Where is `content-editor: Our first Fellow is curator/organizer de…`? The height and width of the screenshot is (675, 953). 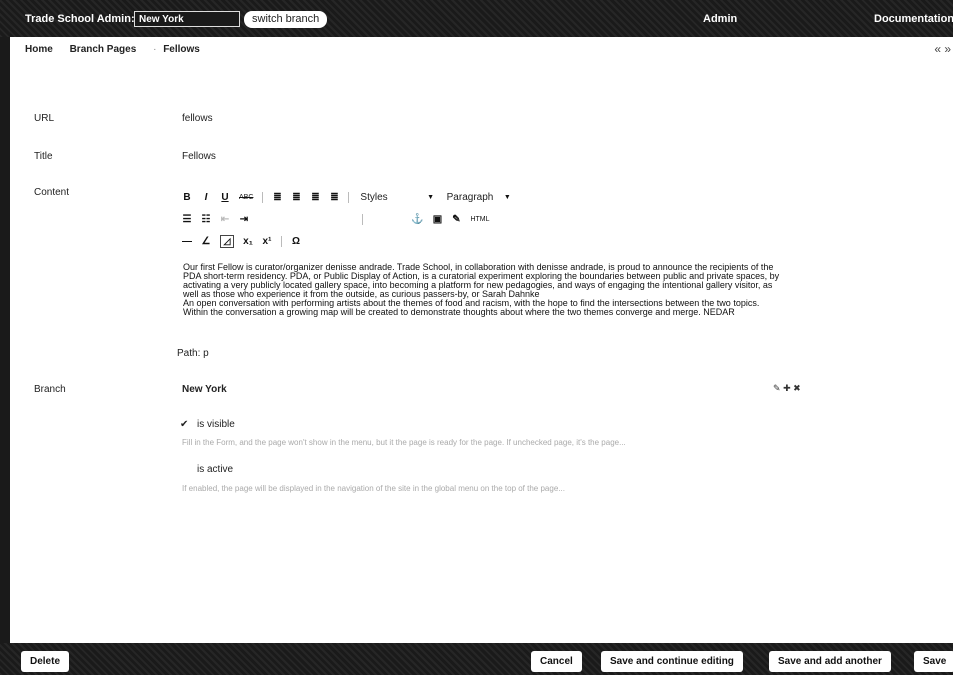
content-editor: Our first Fellow is curator/organizer de… is located at coordinates (483, 303).